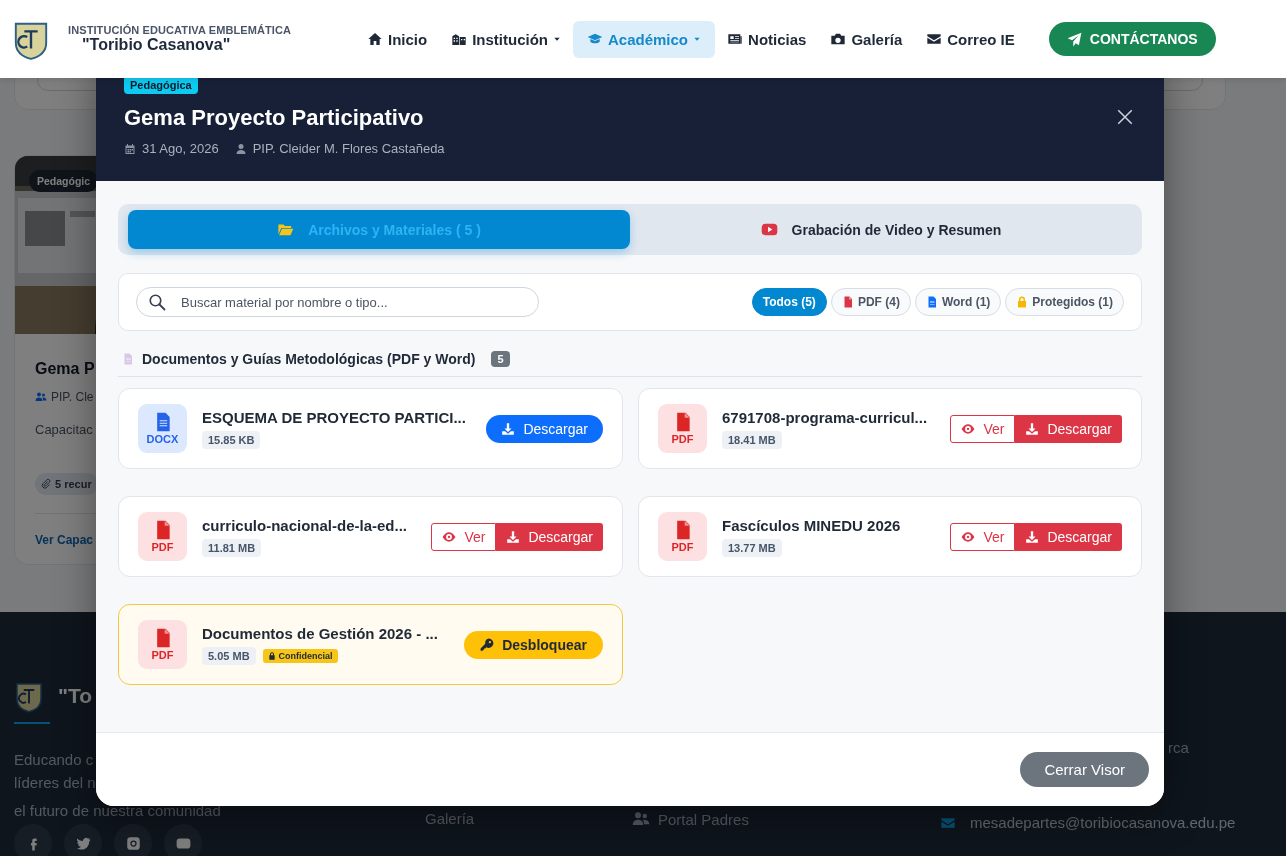 This screenshot has height=856, width=1286. Describe the element at coordinates (83, 843) in the screenshot. I see `twitter-icon` at that location.